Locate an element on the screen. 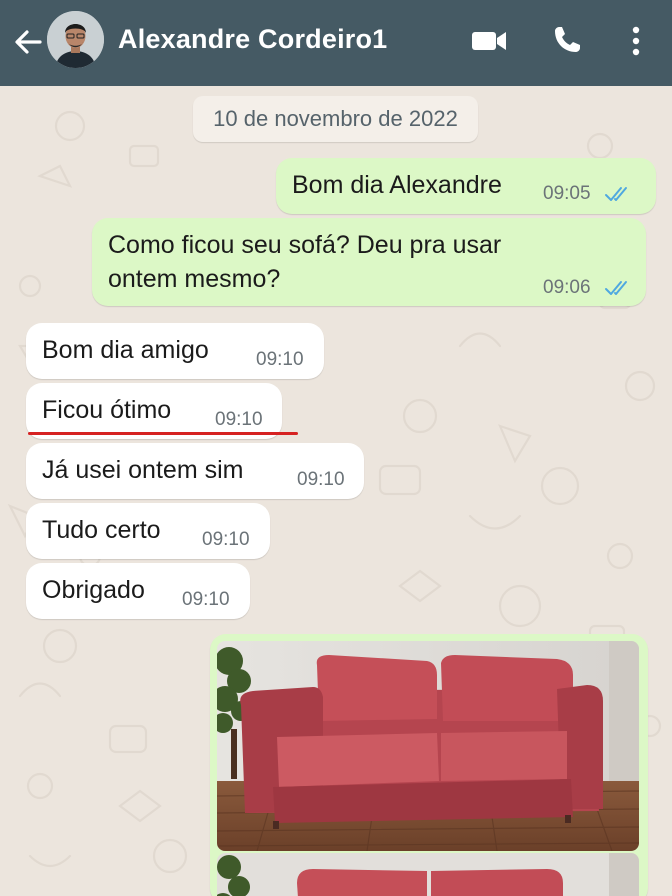 The image size is (672, 896). chat-header: Alexandre Cordeiro1 is located at coordinates (336, 43).